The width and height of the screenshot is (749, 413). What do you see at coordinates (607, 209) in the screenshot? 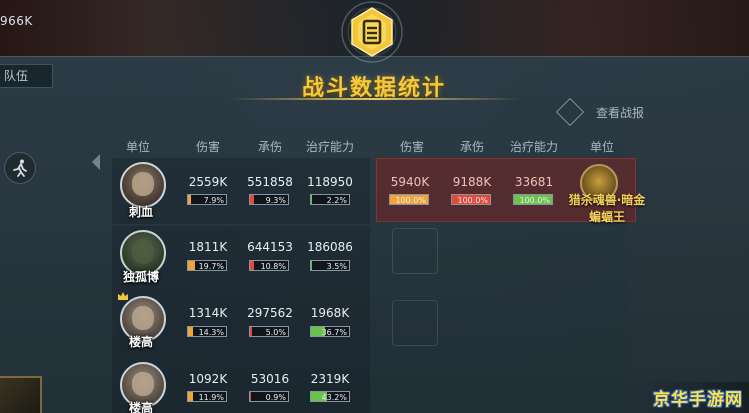
I see `enemy-name: 猎杀魂兽·暗金 蝙蝠王` at bounding box center [607, 209].